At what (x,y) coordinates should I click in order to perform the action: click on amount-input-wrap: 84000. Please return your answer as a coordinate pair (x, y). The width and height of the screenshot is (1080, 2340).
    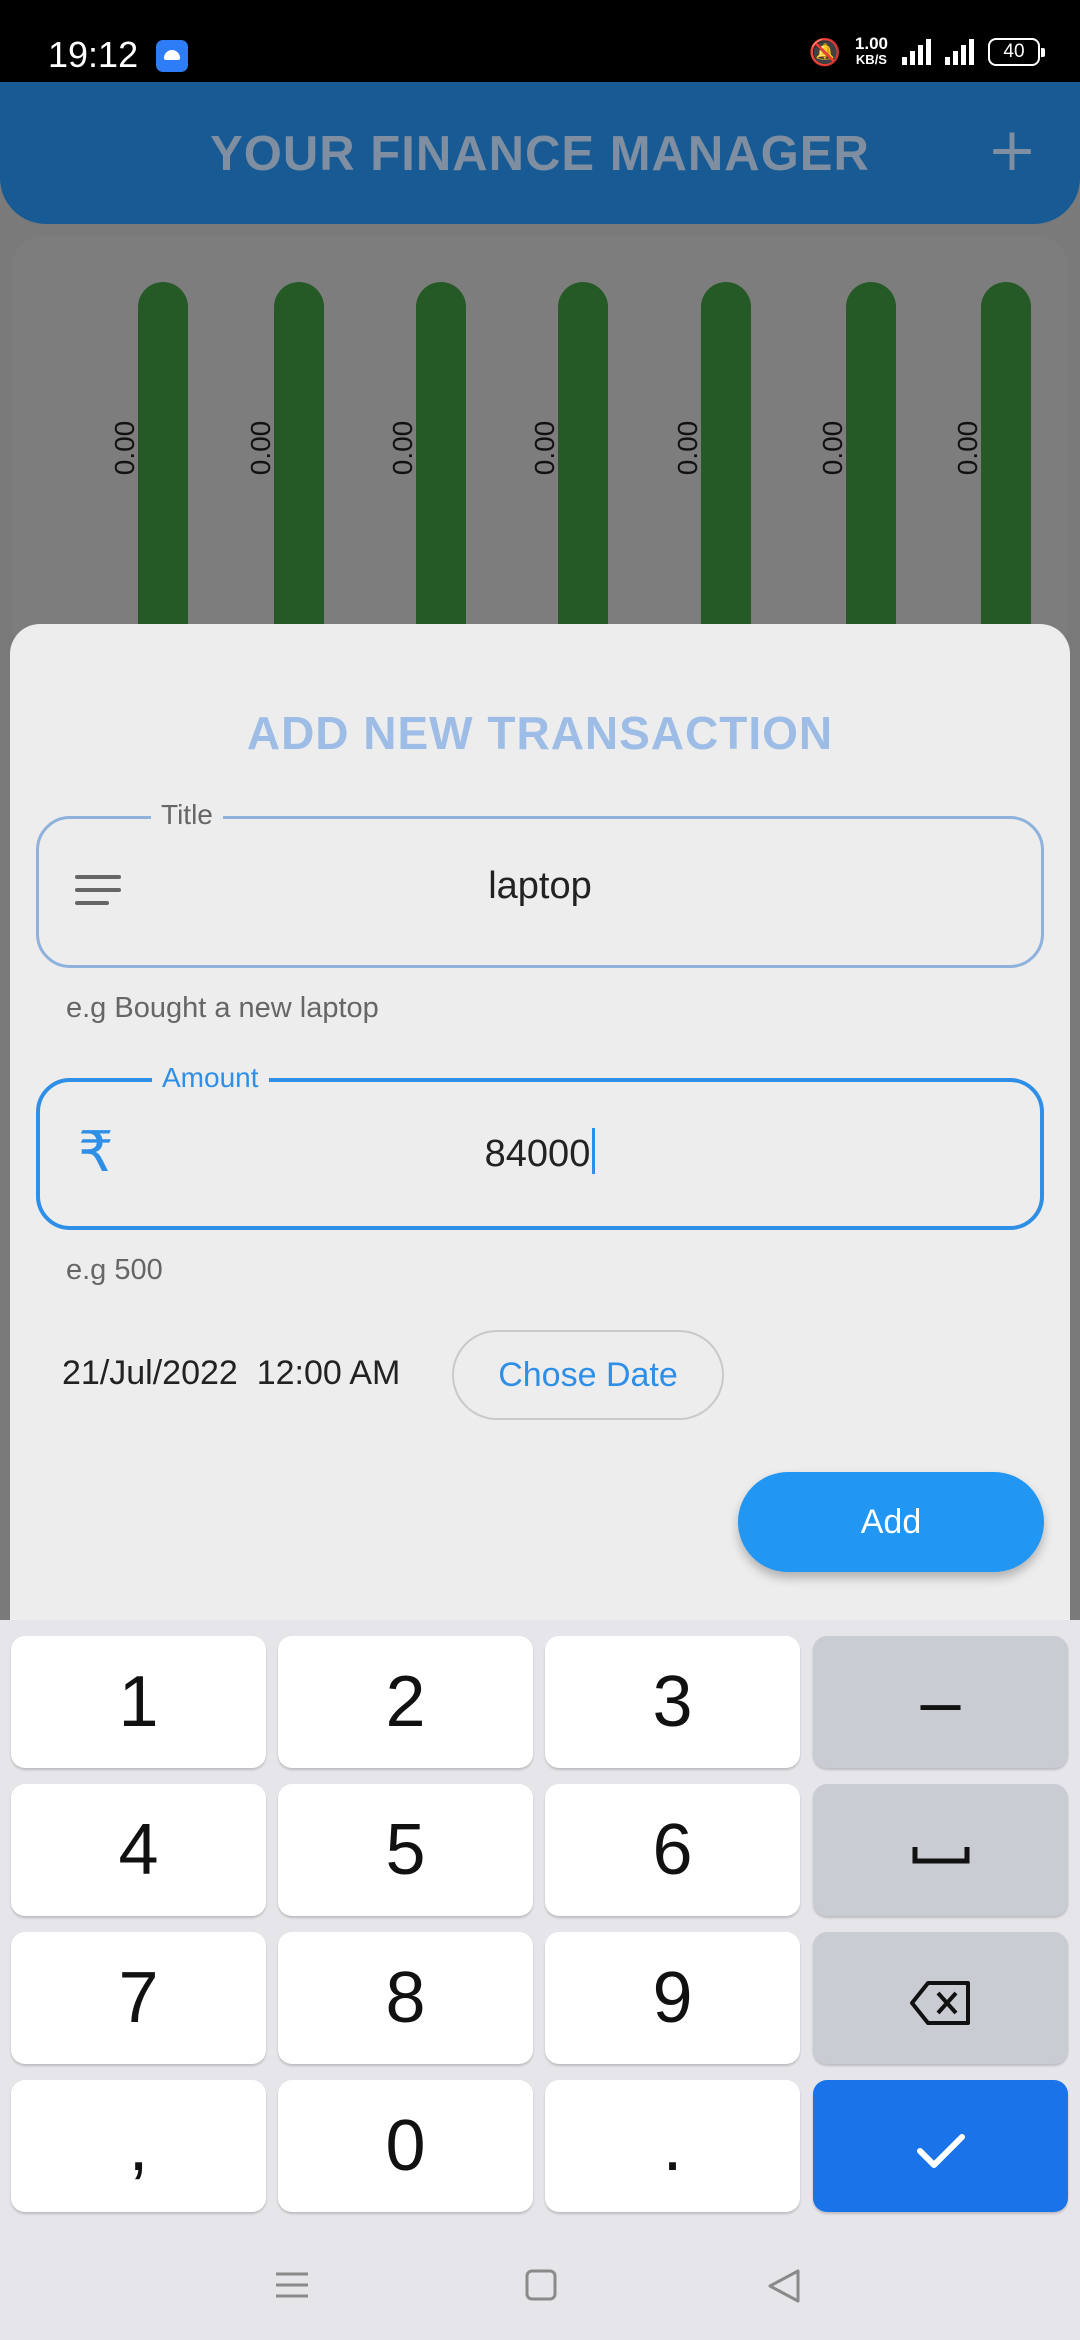
    Looking at the image, I should click on (540, 1152).